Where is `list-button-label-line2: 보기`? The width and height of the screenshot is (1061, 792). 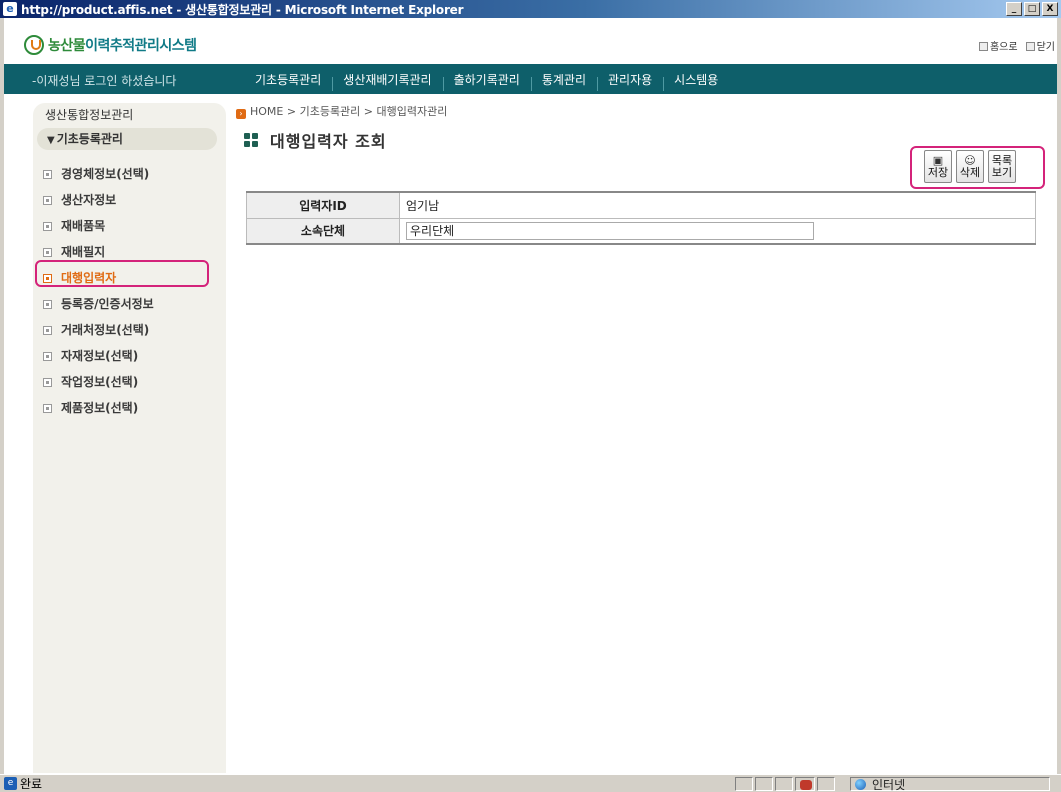
list-button-label-line2: 보기 is located at coordinates (1002, 172).